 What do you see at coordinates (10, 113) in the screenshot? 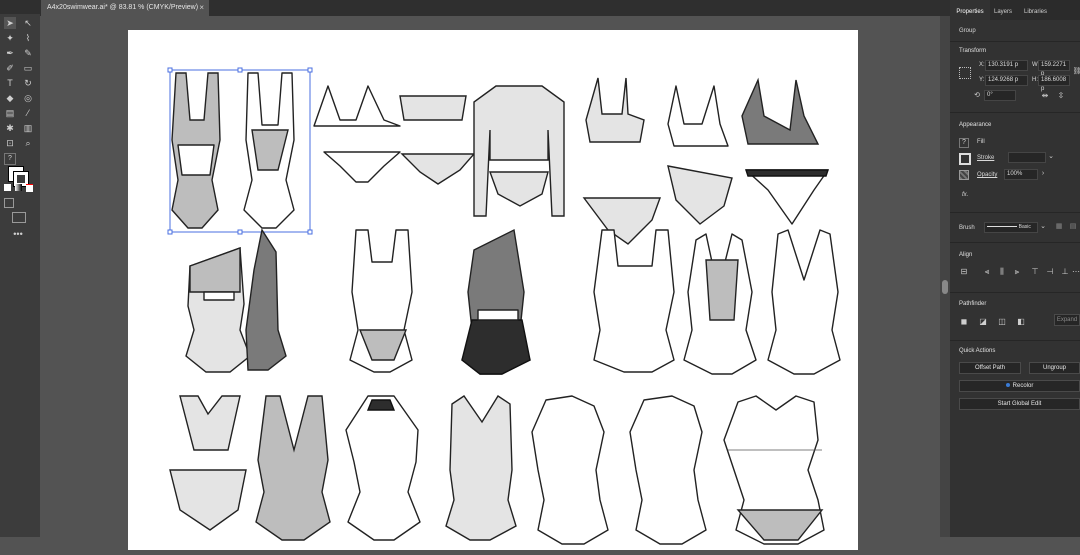
I see `gradient-icon: ▤` at bounding box center [10, 113].